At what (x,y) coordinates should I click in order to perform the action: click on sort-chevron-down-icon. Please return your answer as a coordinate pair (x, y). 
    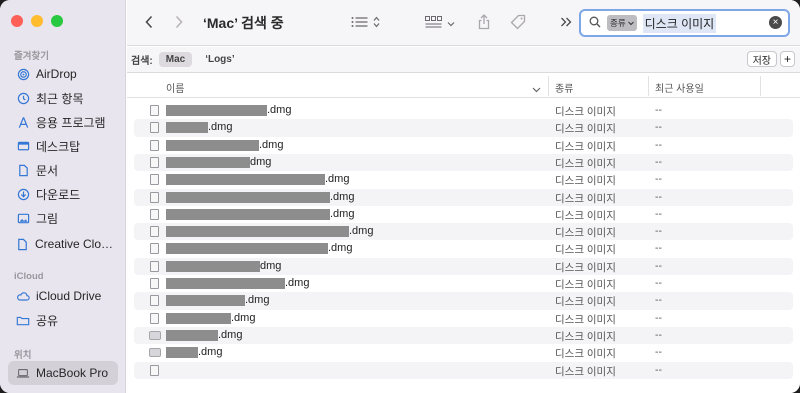
    Looking at the image, I should click on (536, 89).